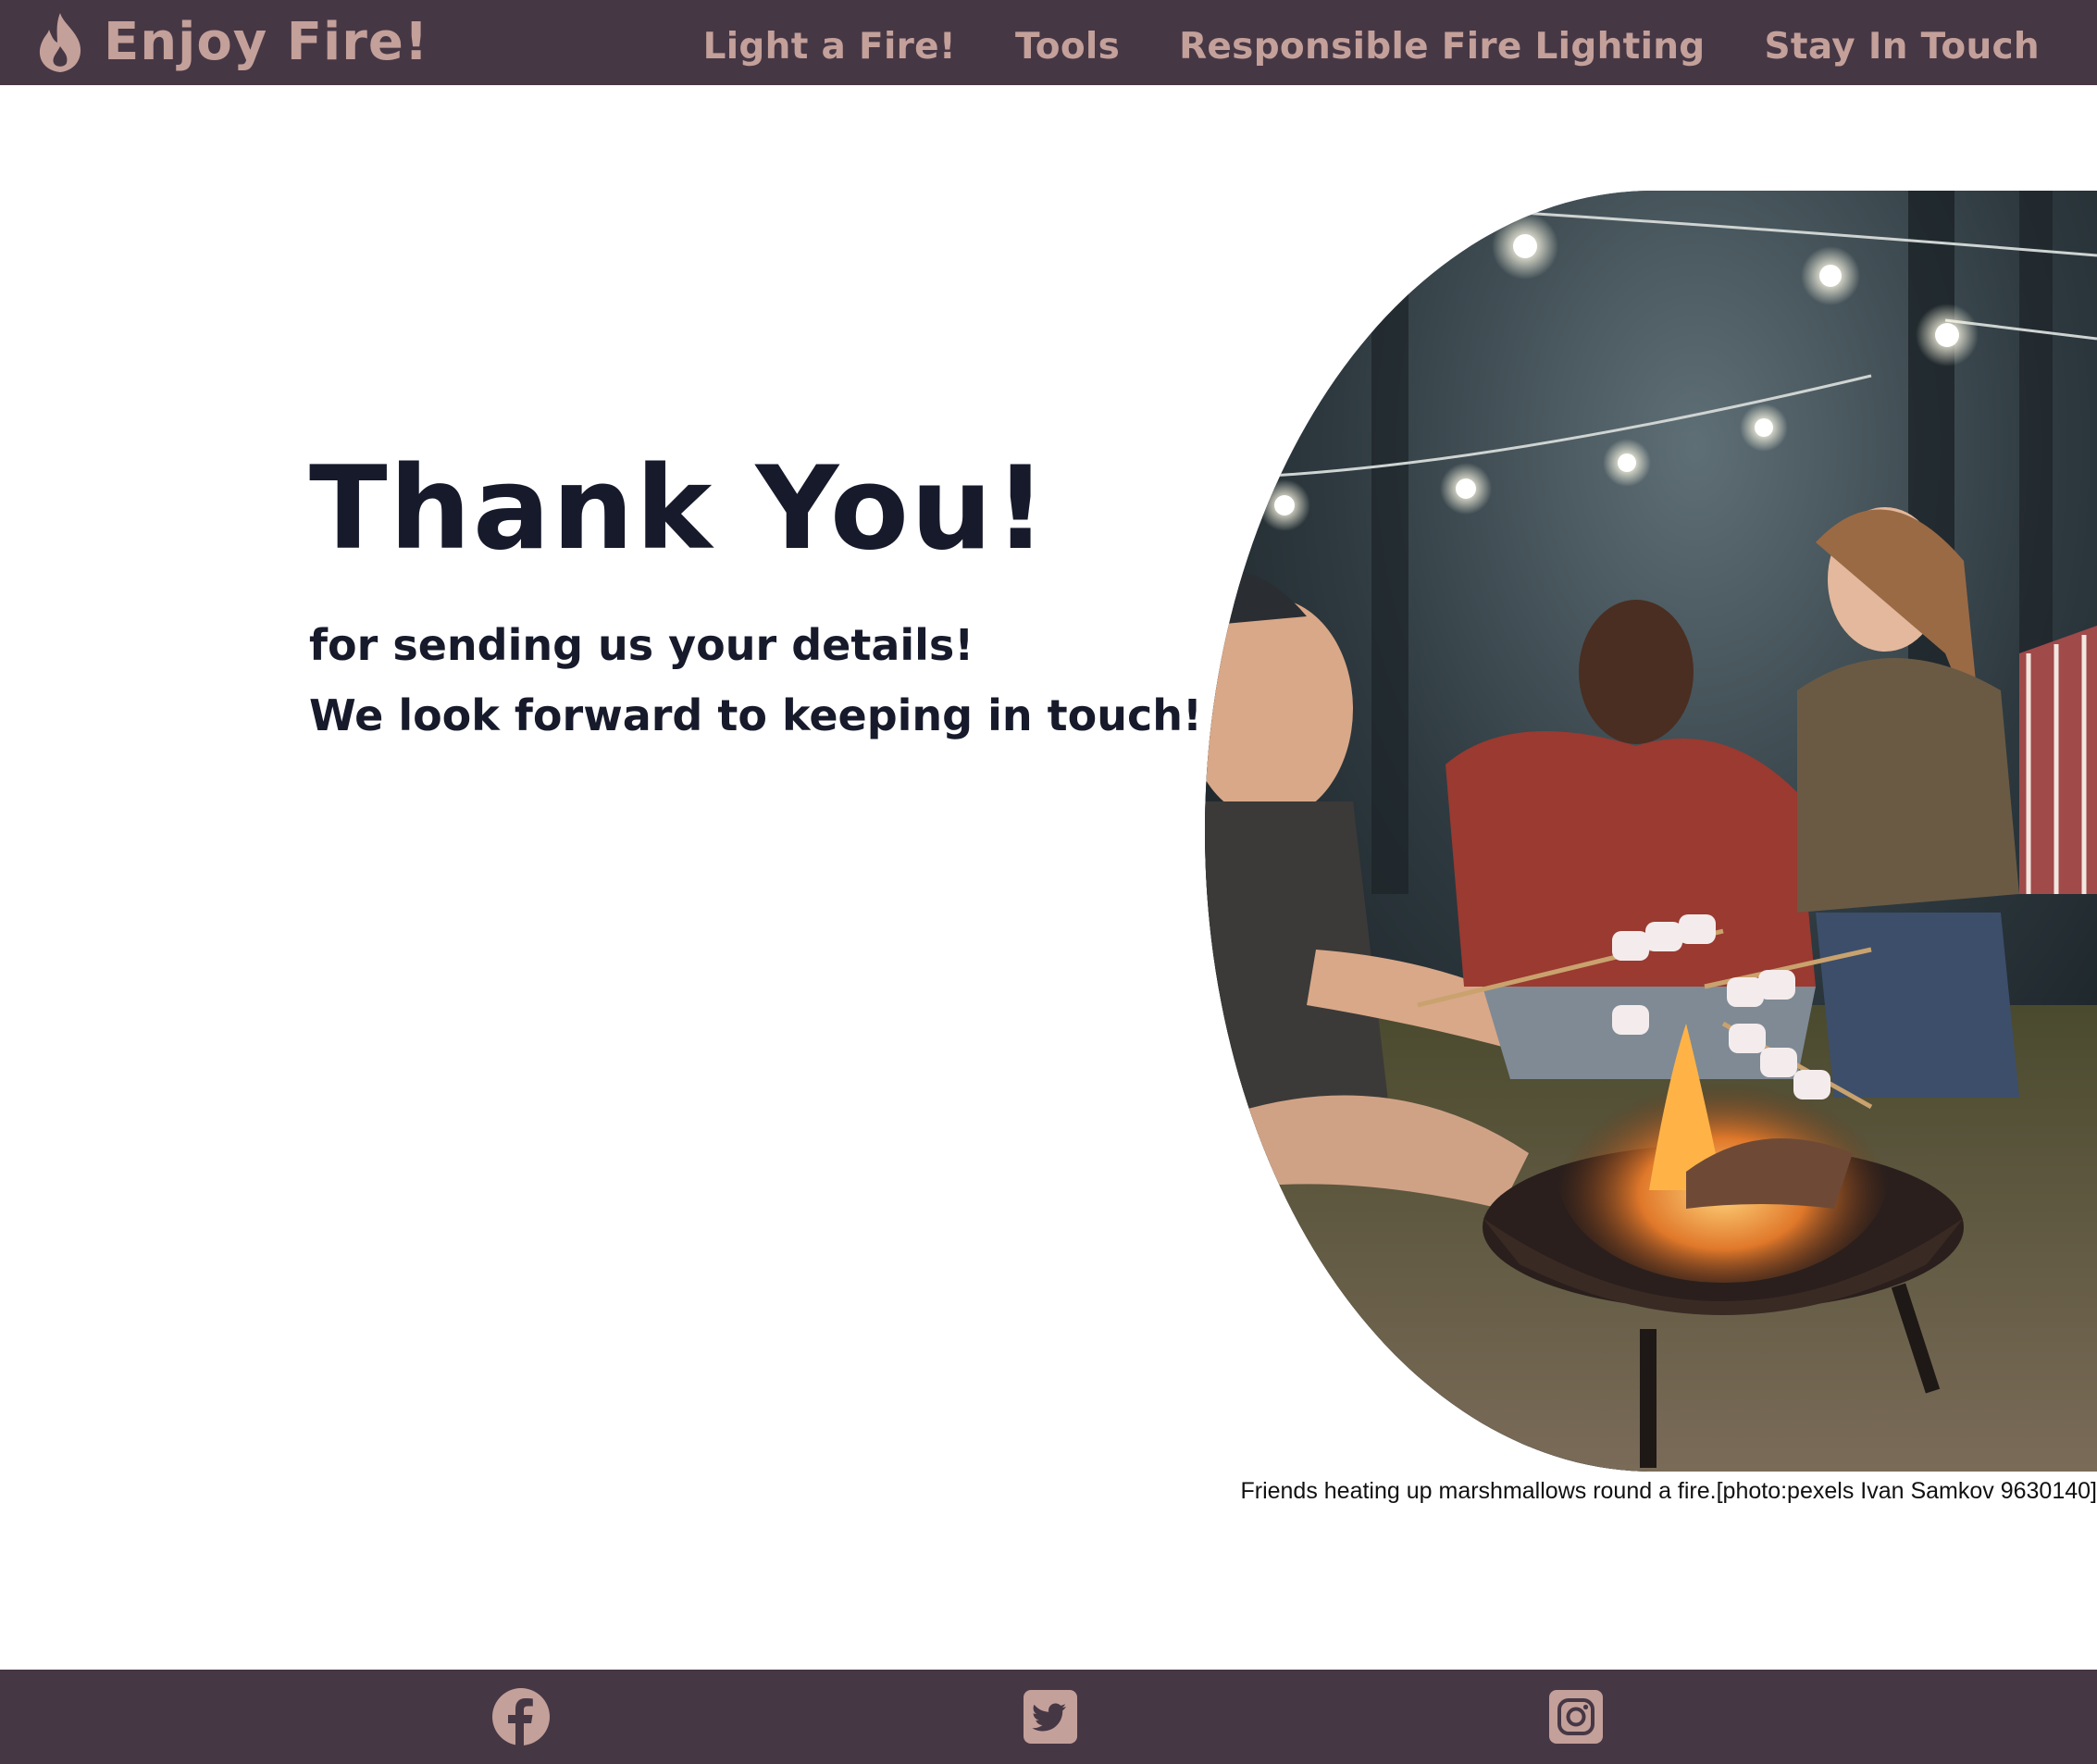 The width and height of the screenshot is (2097, 1764). I want to click on nav-tools: Tools, so click(1067, 47).